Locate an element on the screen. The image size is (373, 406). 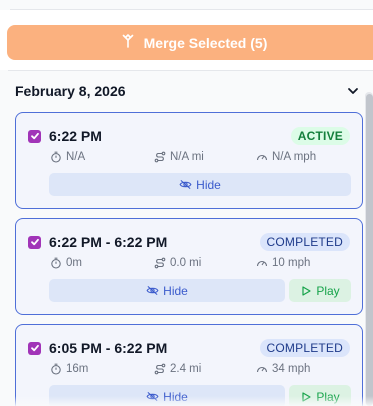
merge-selected-button: Merge Selected (5) is located at coordinates (190, 42).